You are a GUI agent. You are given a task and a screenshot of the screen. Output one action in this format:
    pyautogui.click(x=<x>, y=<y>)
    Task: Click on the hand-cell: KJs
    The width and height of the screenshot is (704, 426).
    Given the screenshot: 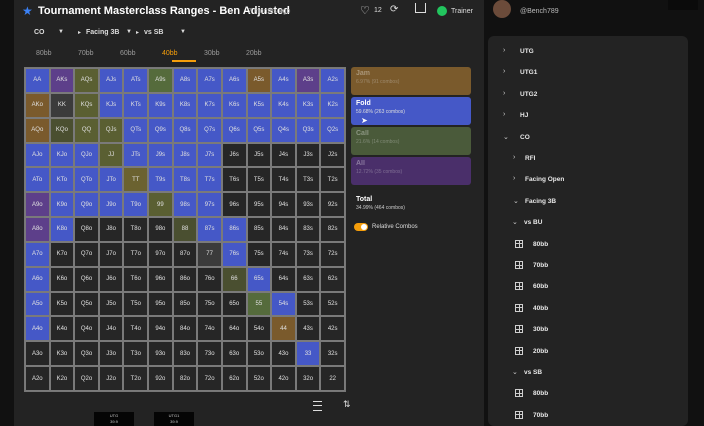 What is the action you would take?
    pyautogui.click(x=111, y=105)
    